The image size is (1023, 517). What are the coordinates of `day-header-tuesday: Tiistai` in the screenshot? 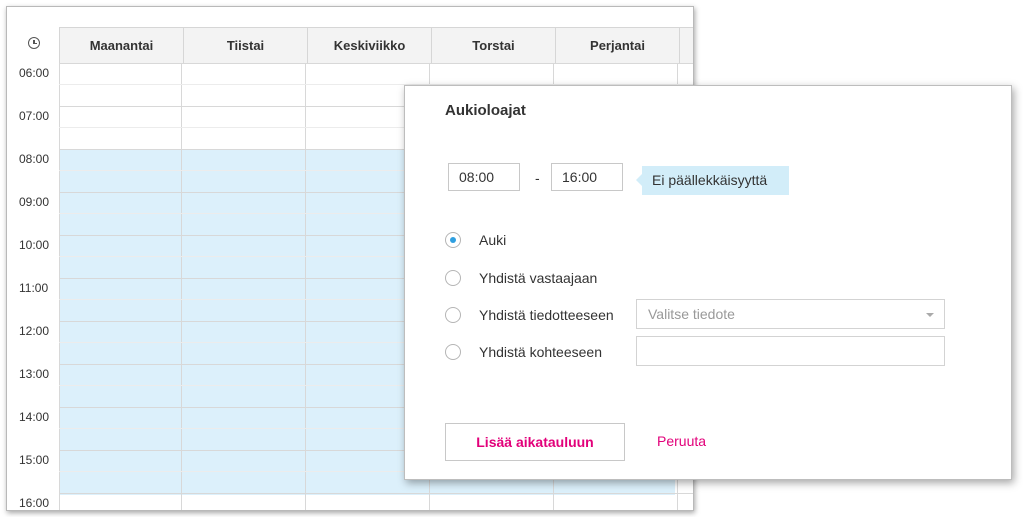 It's located at (245, 45).